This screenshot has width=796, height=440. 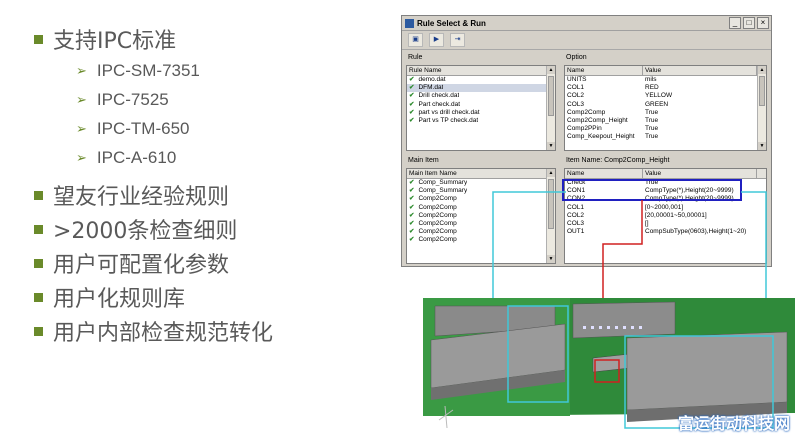 What do you see at coordinates (652, 190) in the screenshot?
I see `highlight-box` at bounding box center [652, 190].